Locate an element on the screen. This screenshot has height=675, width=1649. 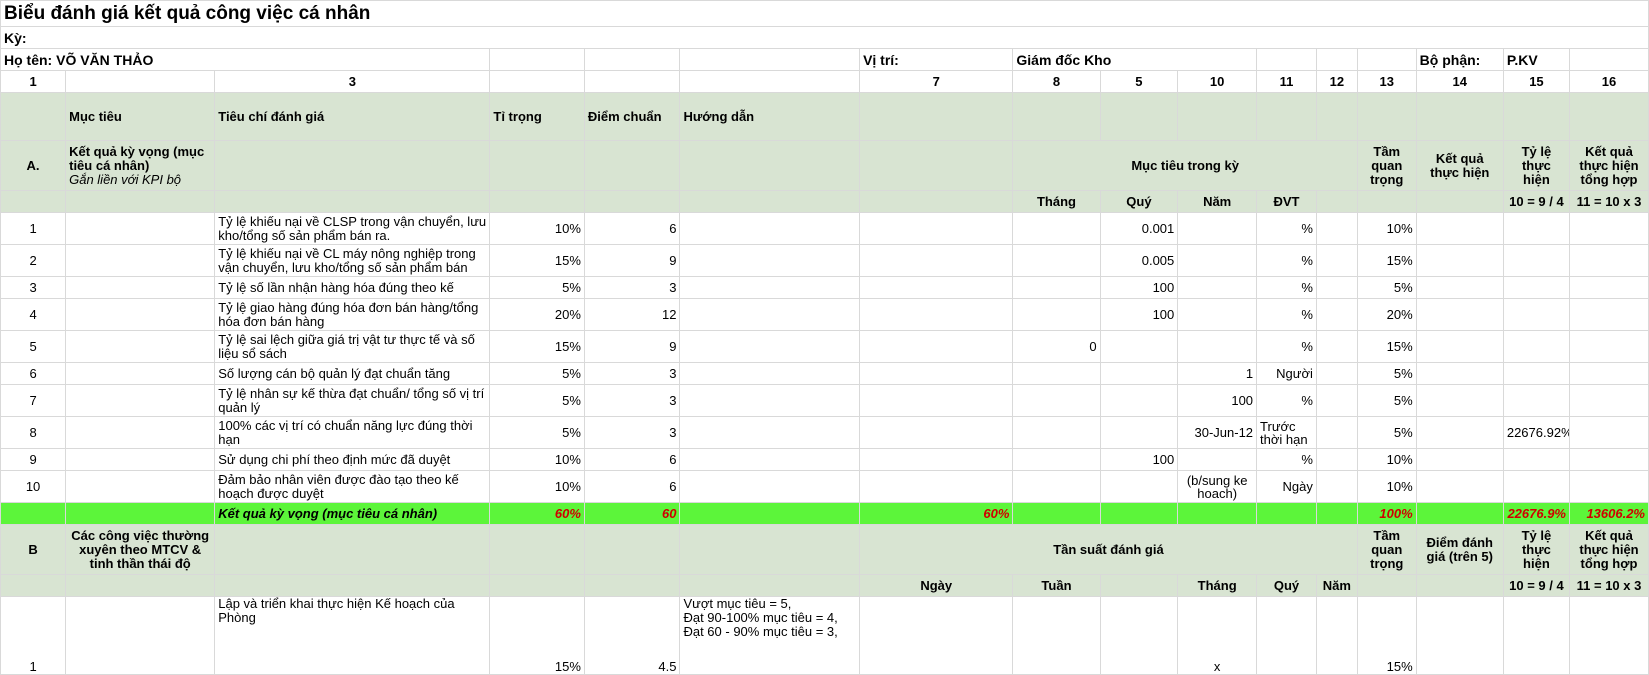
row-nam: (b/sung ke hoach) is located at coordinates (1217, 486).